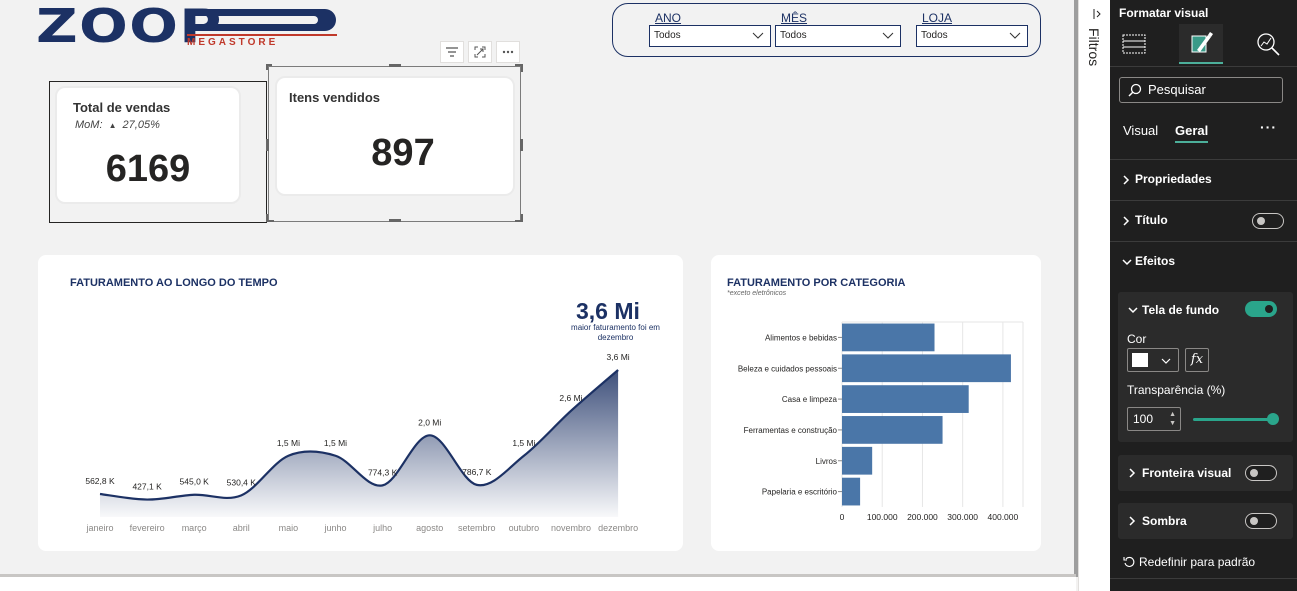  Describe the element at coordinates (882, 517) in the screenshot. I see `x-tick-label: 100.000` at that location.